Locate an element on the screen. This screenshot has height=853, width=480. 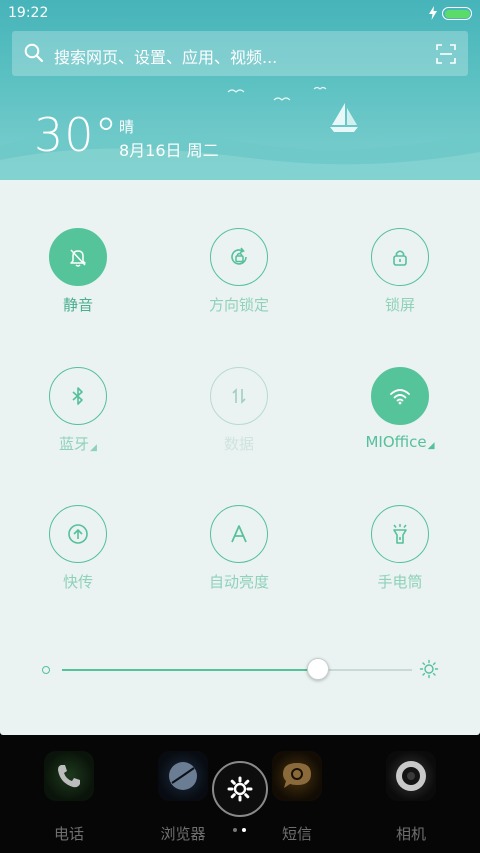
toggle-silent: 静音 is located at coordinates (78, 283).